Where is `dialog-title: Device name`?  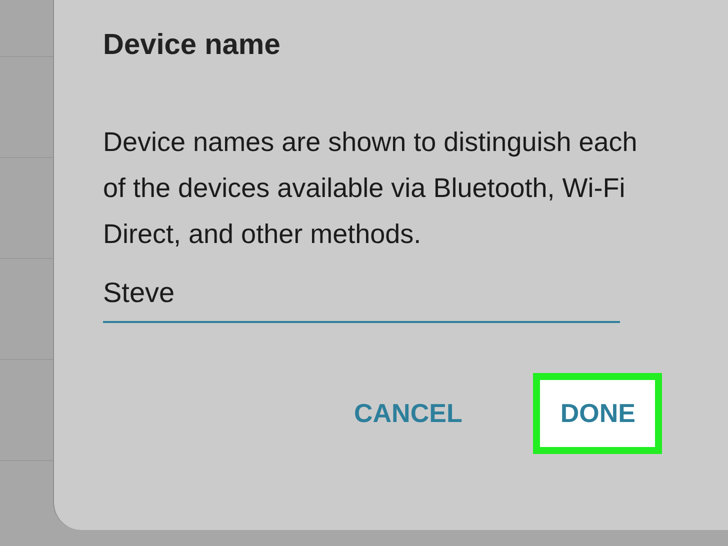
dialog-title: Device name is located at coordinates (192, 45).